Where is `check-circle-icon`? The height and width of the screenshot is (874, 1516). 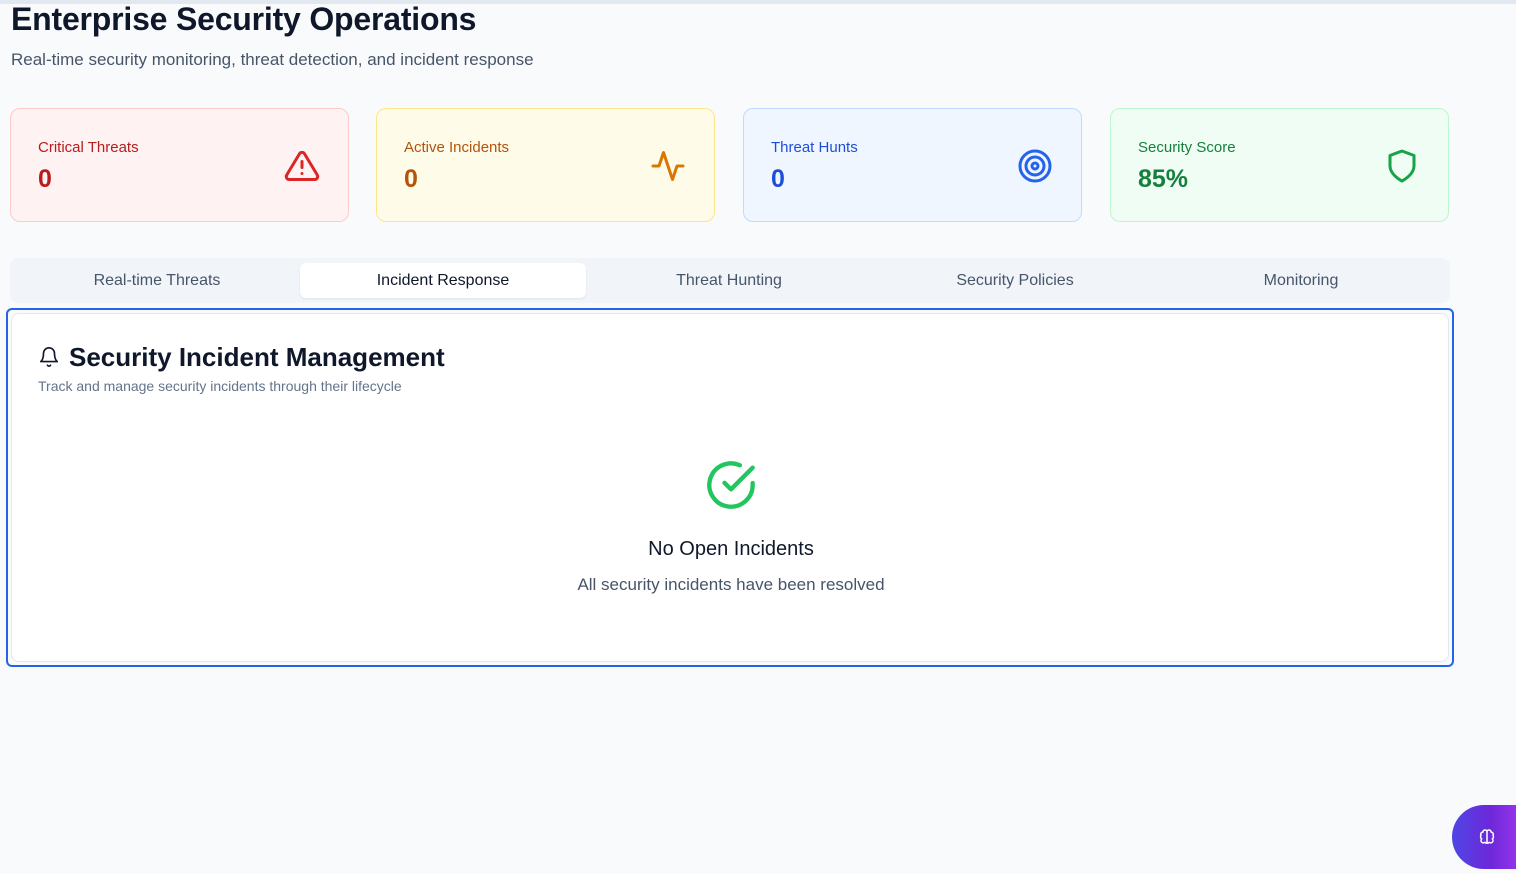
check-circle-icon is located at coordinates (731, 485).